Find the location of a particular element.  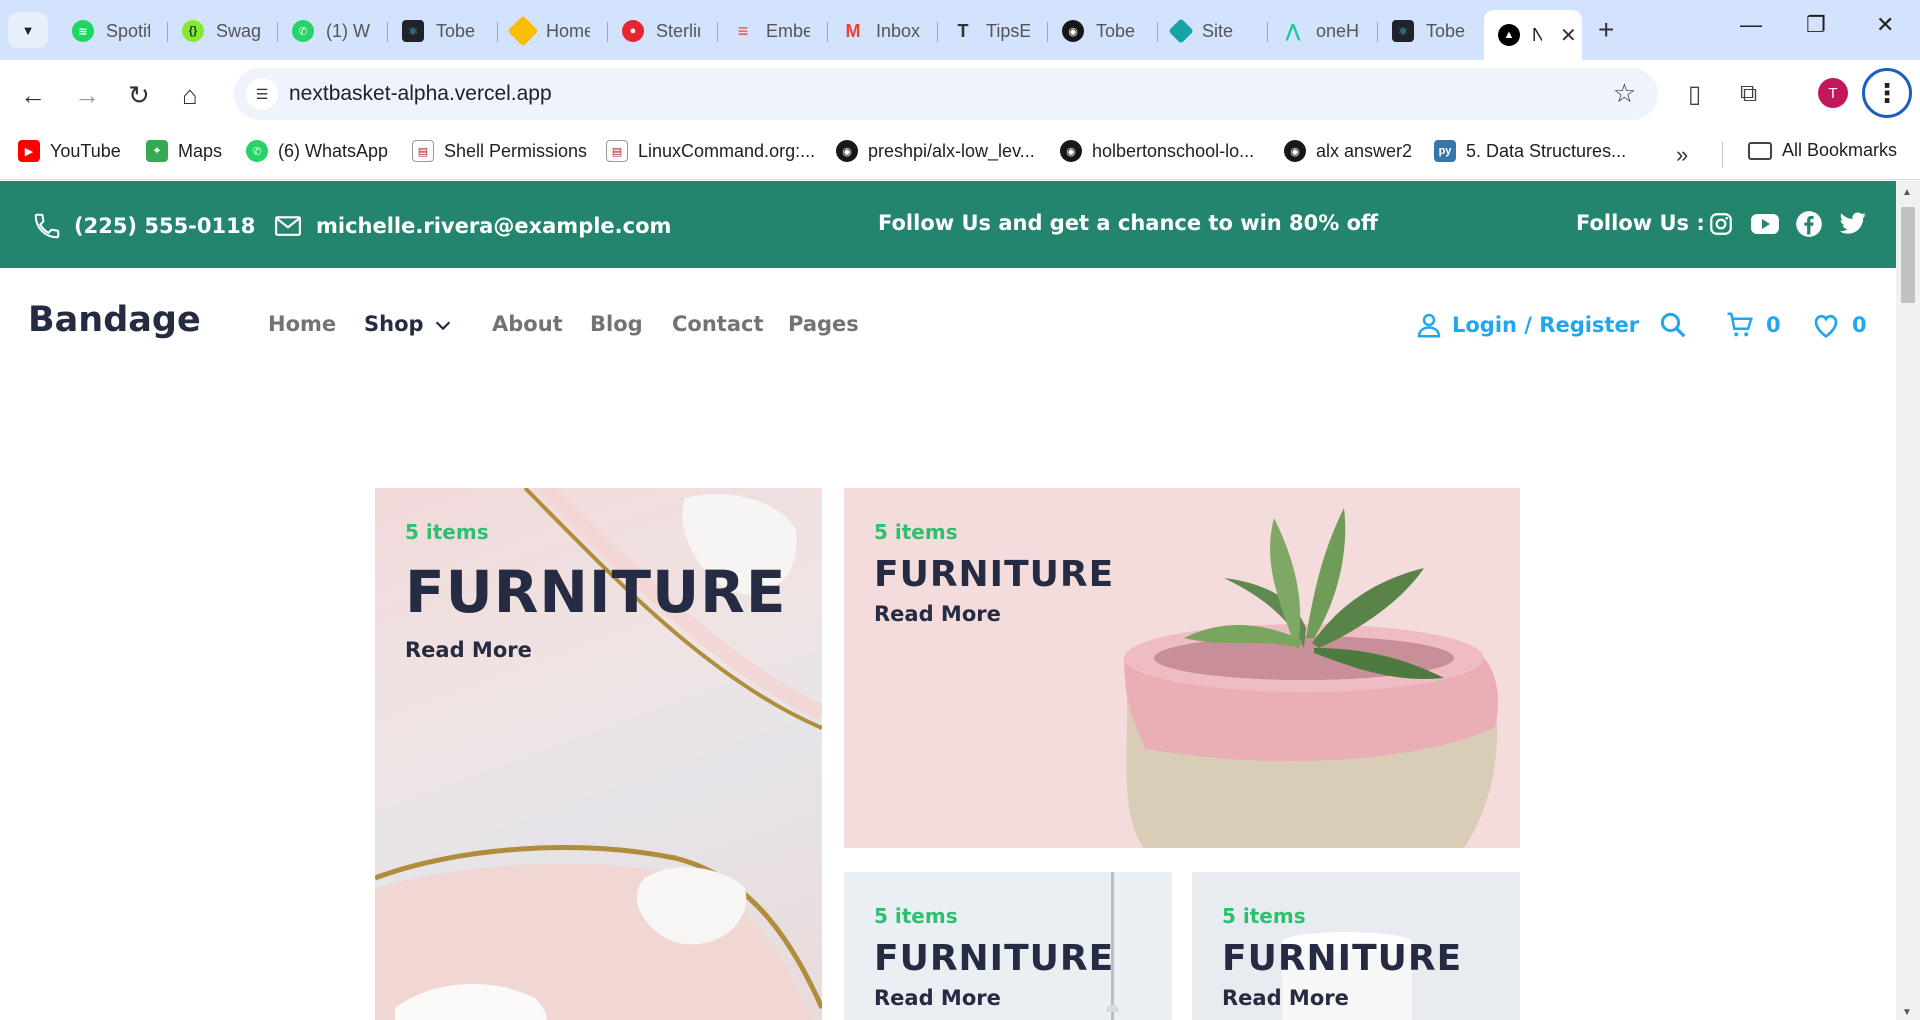

reload-icon: ↻ is located at coordinates (139, 95).